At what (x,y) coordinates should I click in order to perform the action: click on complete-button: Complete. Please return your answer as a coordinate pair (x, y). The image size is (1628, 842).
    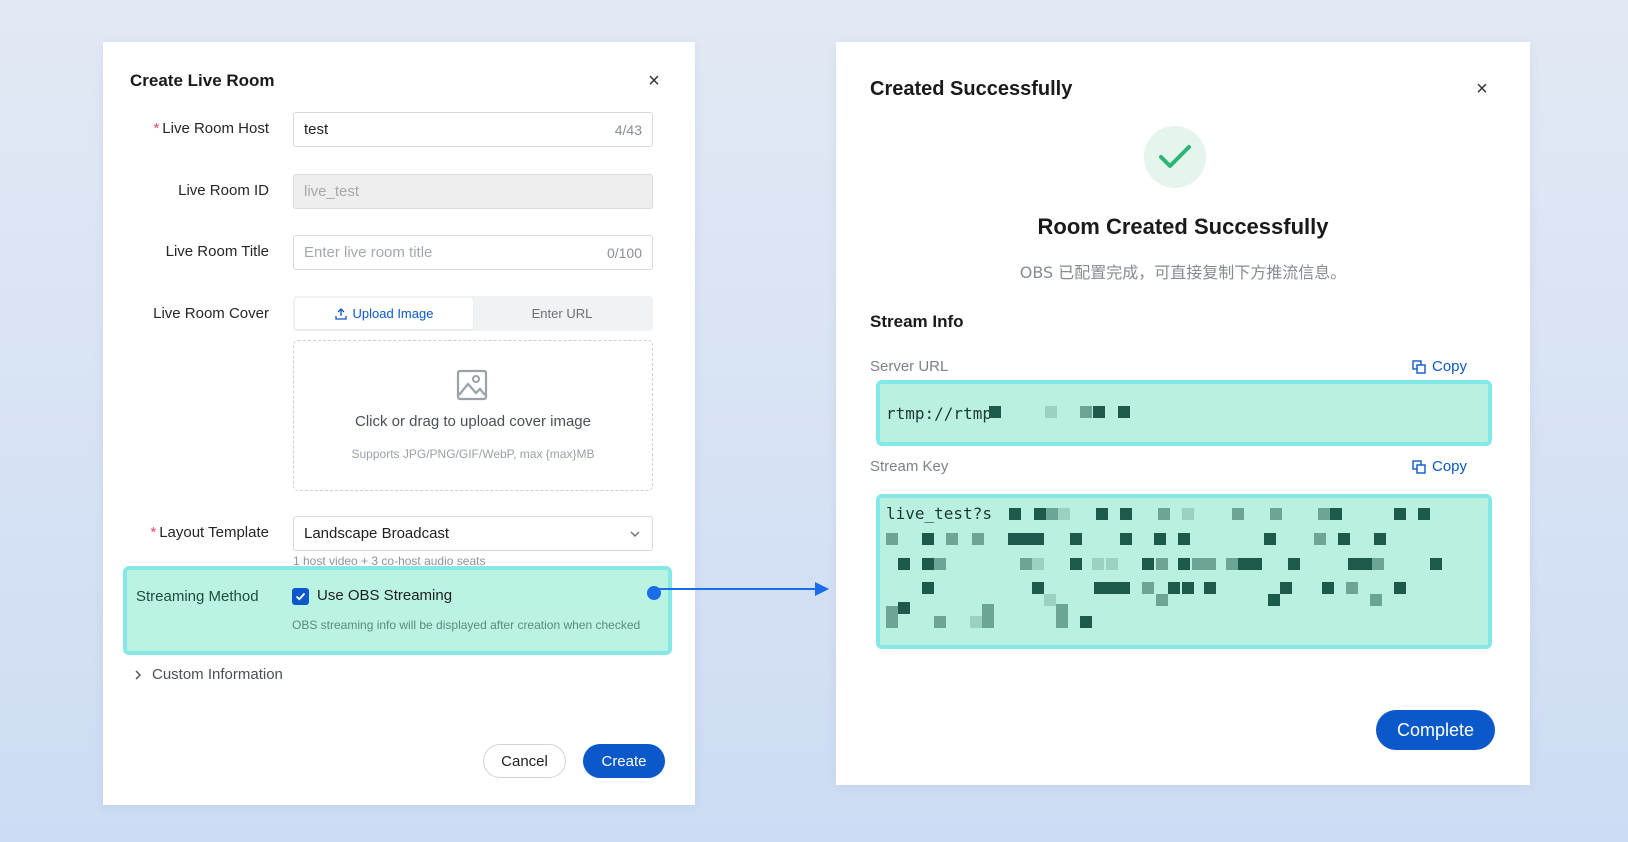
    Looking at the image, I should click on (1435, 730).